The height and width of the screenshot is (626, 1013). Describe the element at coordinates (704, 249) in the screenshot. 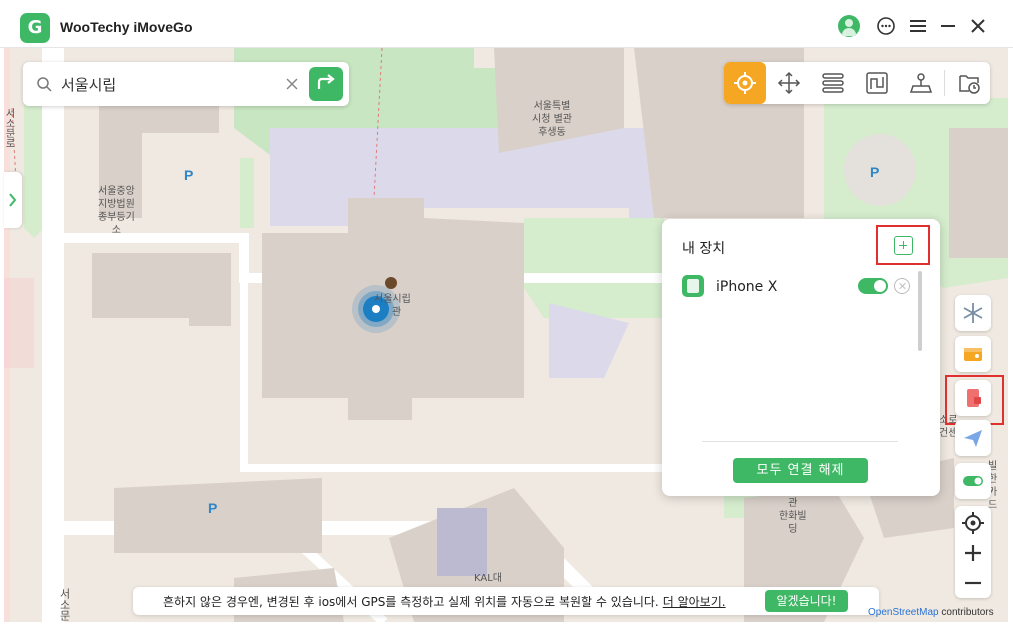

I see `device-panel-title: 내 장치` at that location.